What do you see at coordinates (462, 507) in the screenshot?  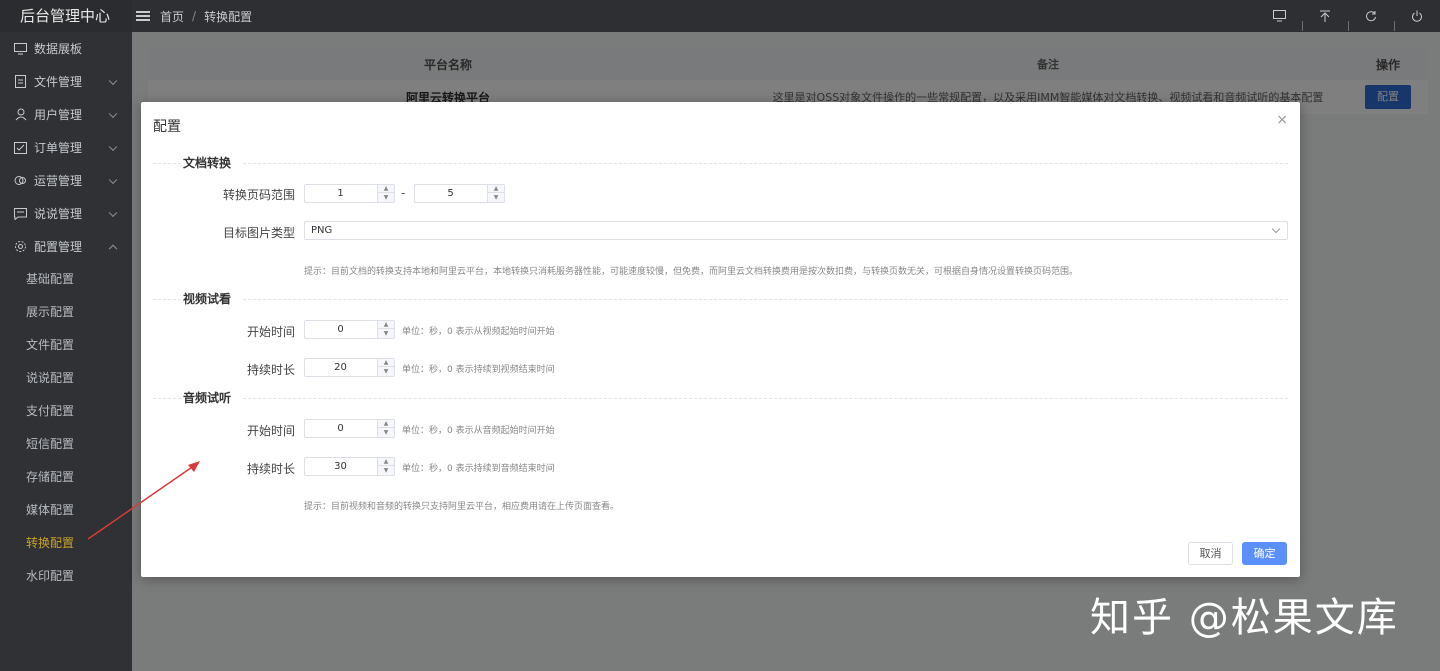 I see `media-hint: 提示：目前视频和音频的转换只支持阿里云平台，相应费用请在上传页面查看。` at bounding box center [462, 507].